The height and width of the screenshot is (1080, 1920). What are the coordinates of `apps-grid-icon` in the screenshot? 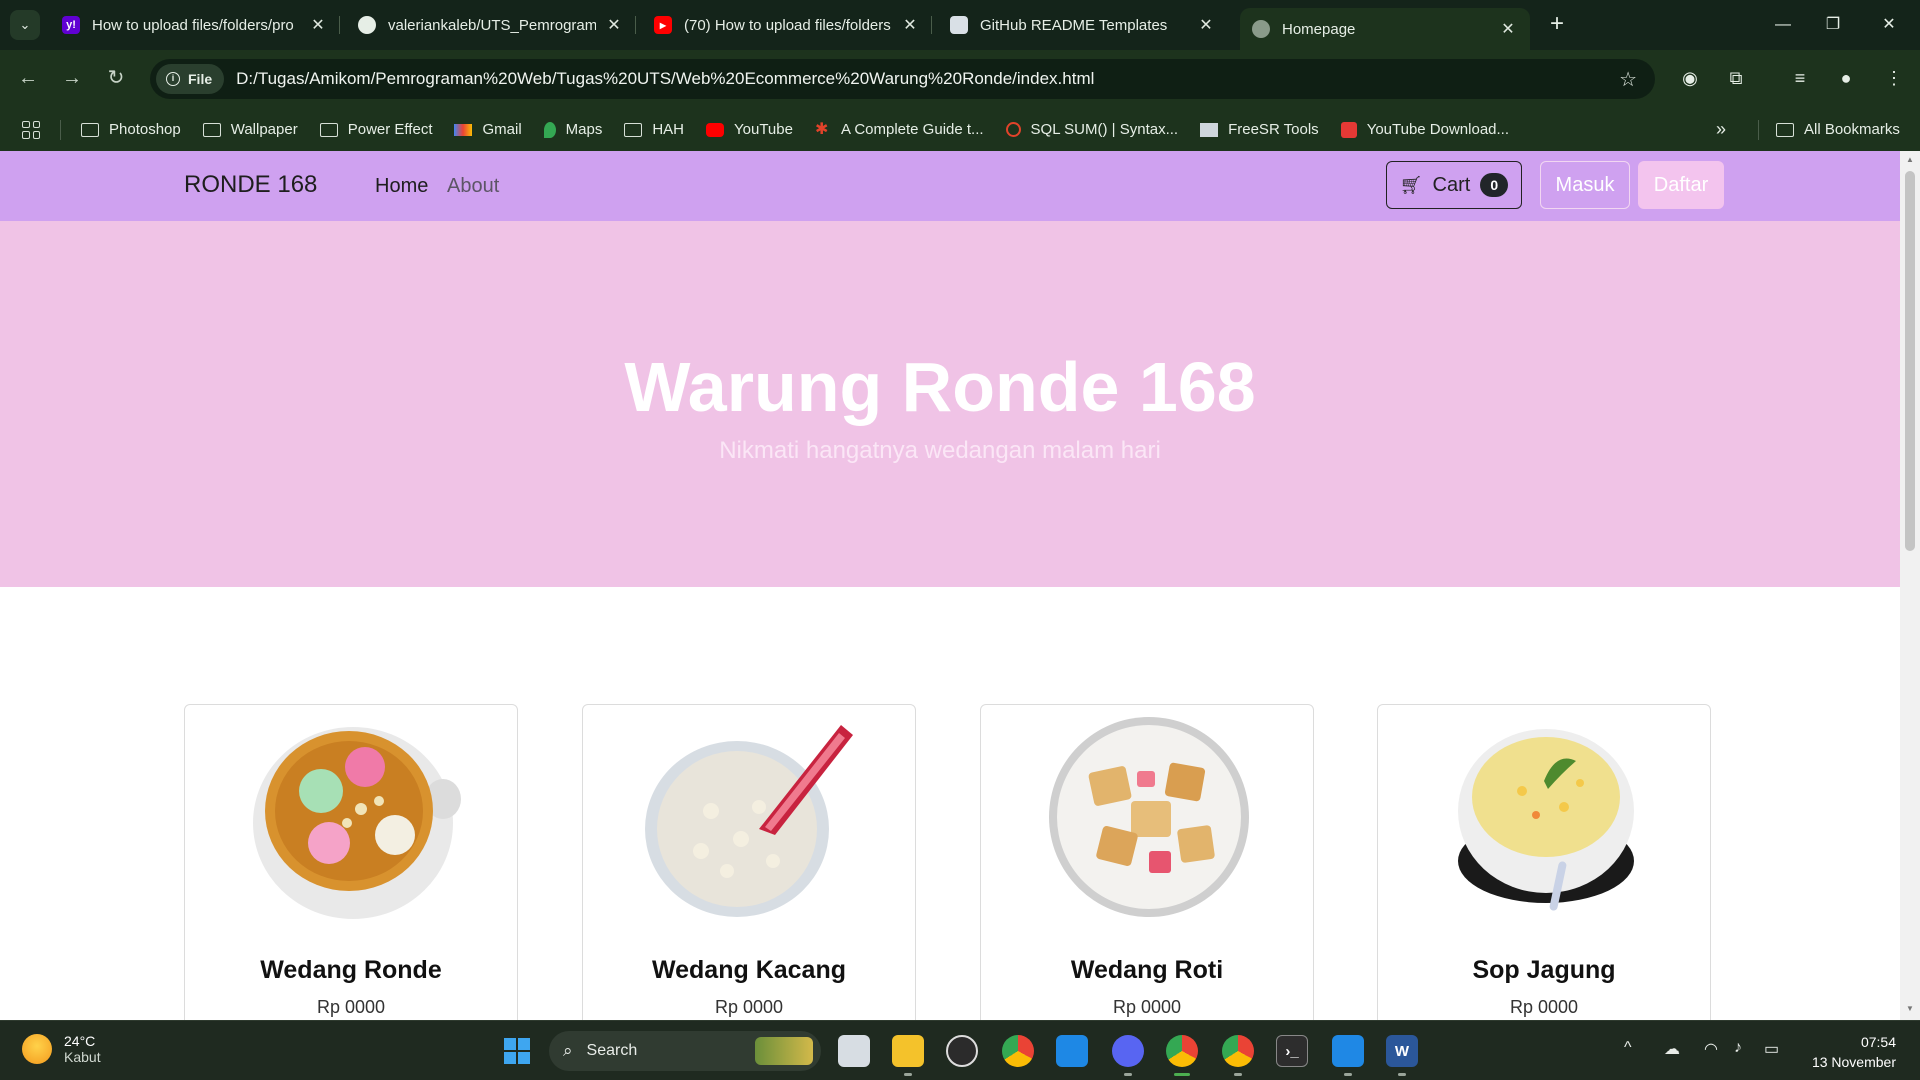 It's located at (31, 129).